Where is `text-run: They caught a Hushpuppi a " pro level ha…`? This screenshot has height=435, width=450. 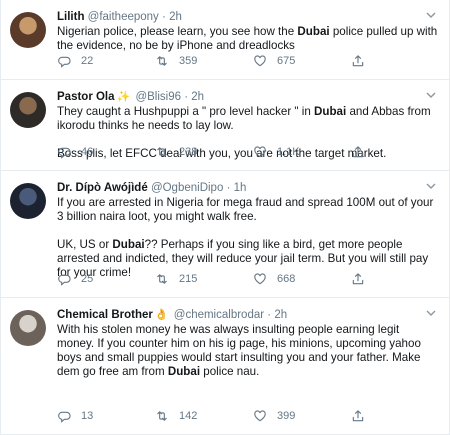
text-run: They caught a Hushpuppi a " pro level ha… is located at coordinates (185, 111).